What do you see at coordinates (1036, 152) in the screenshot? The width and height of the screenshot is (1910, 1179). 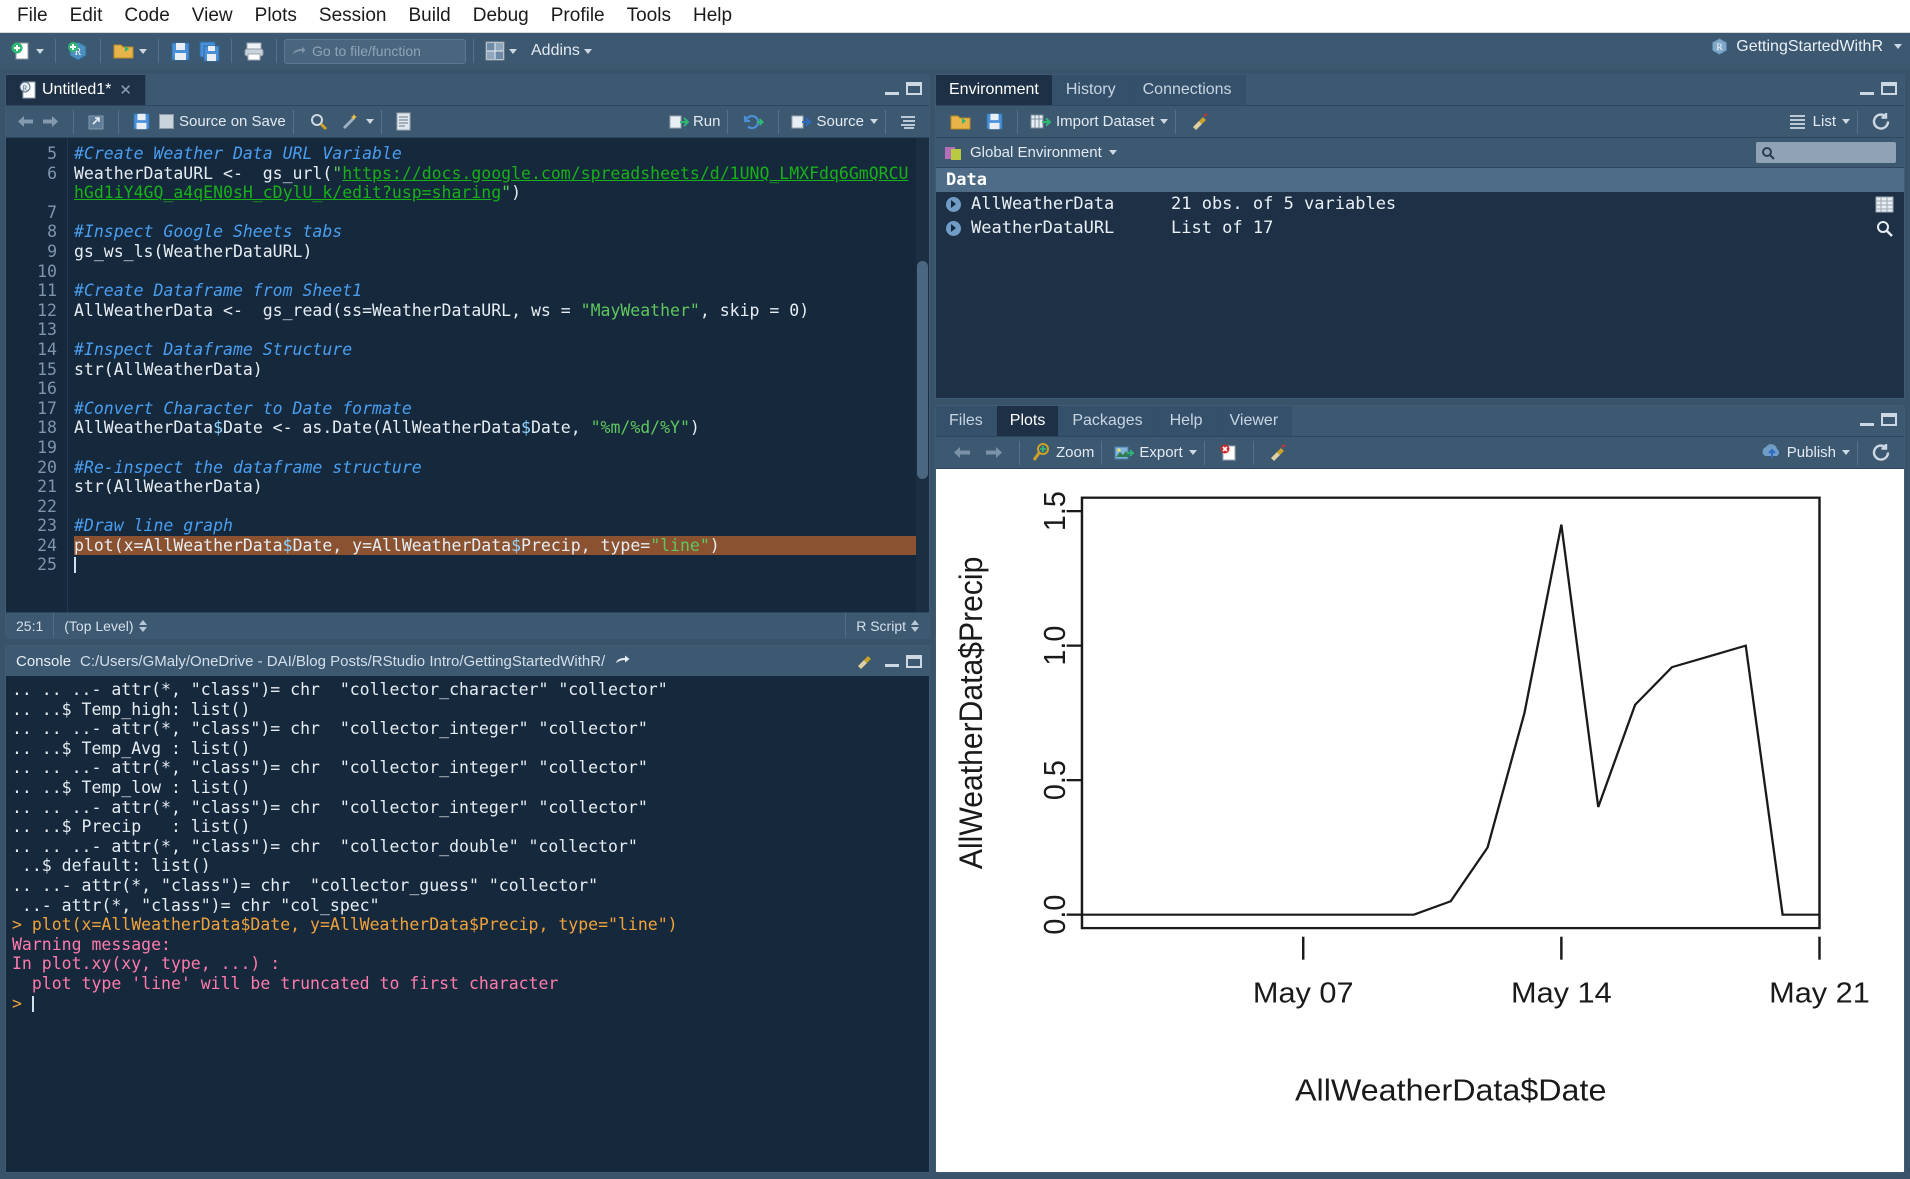 I see `global-environment-label: Global Environment` at bounding box center [1036, 152].